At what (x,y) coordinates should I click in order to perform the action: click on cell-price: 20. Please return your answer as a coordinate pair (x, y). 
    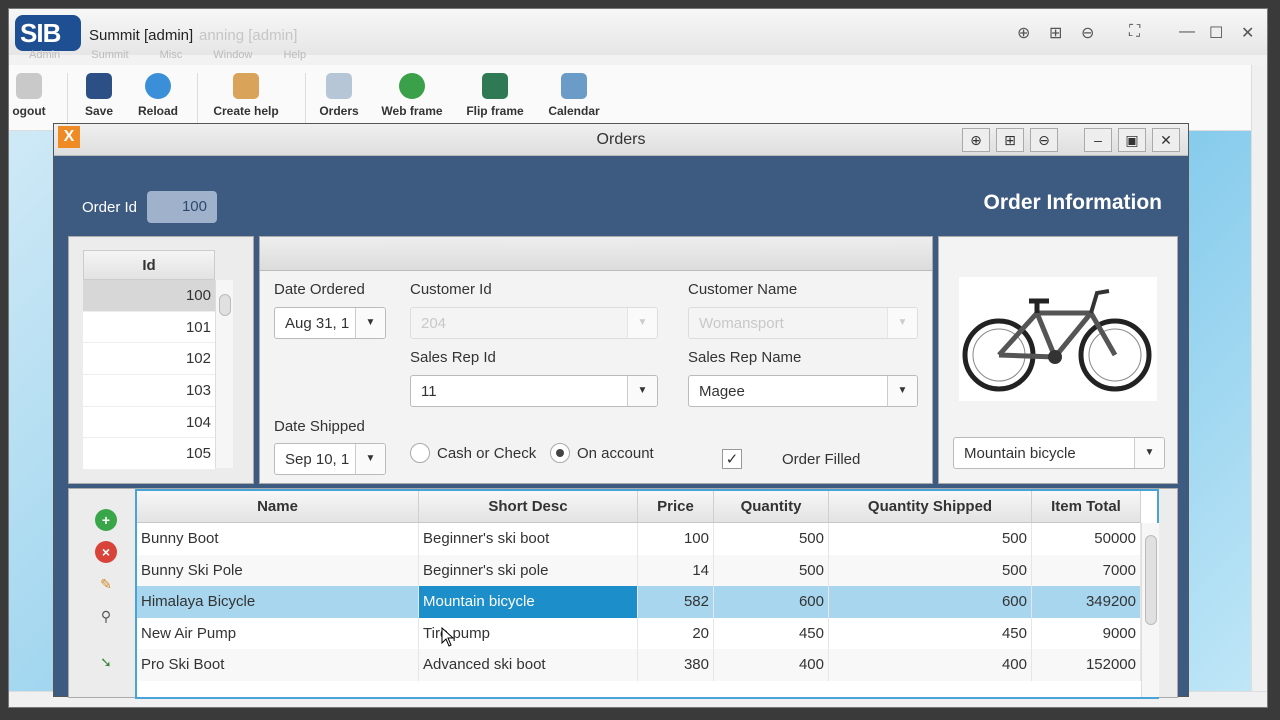
    Looking at the image, I should click on (676, 633).